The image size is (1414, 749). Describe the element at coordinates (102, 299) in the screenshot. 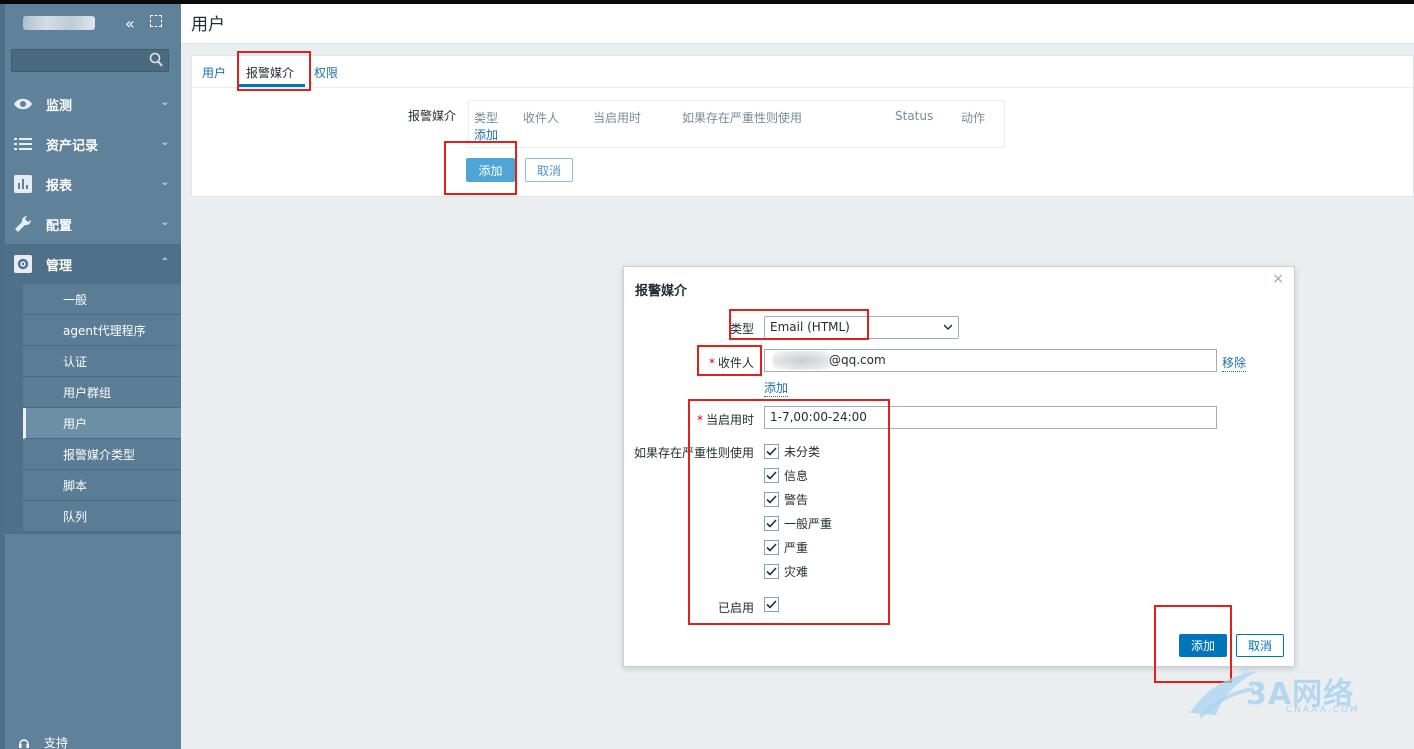

I see `submenu-item-general: 一般` at that location.